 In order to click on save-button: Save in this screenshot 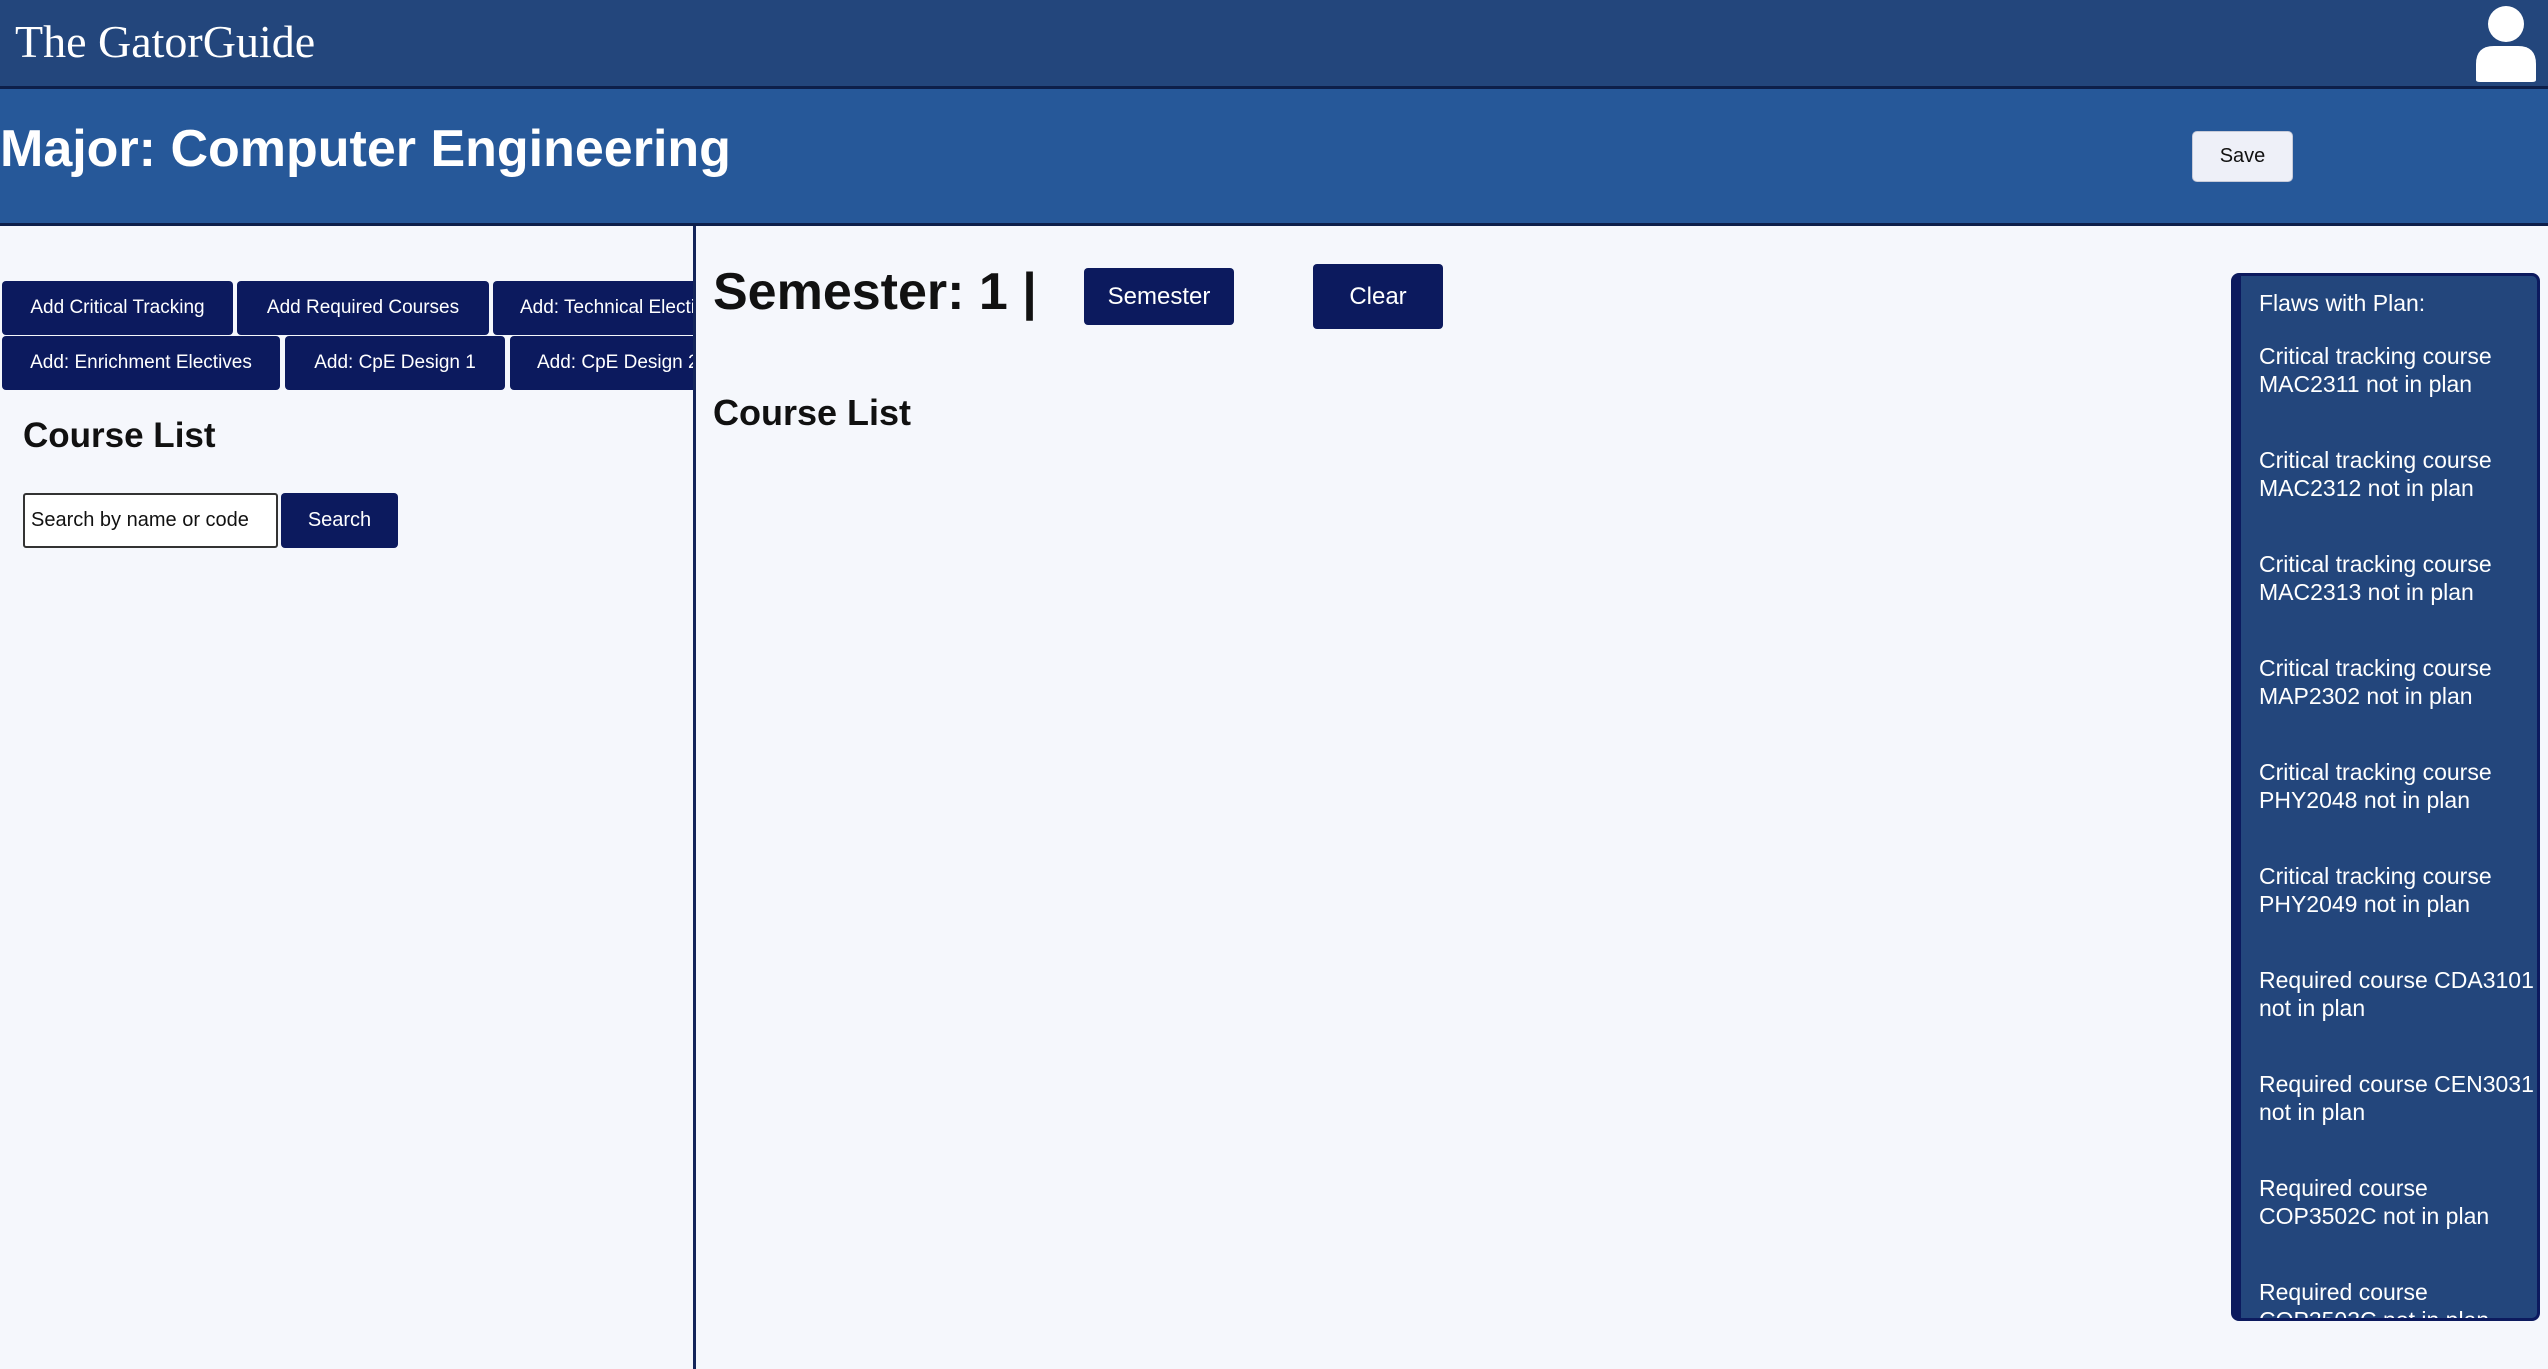, I will do `click(2242, 156)`.